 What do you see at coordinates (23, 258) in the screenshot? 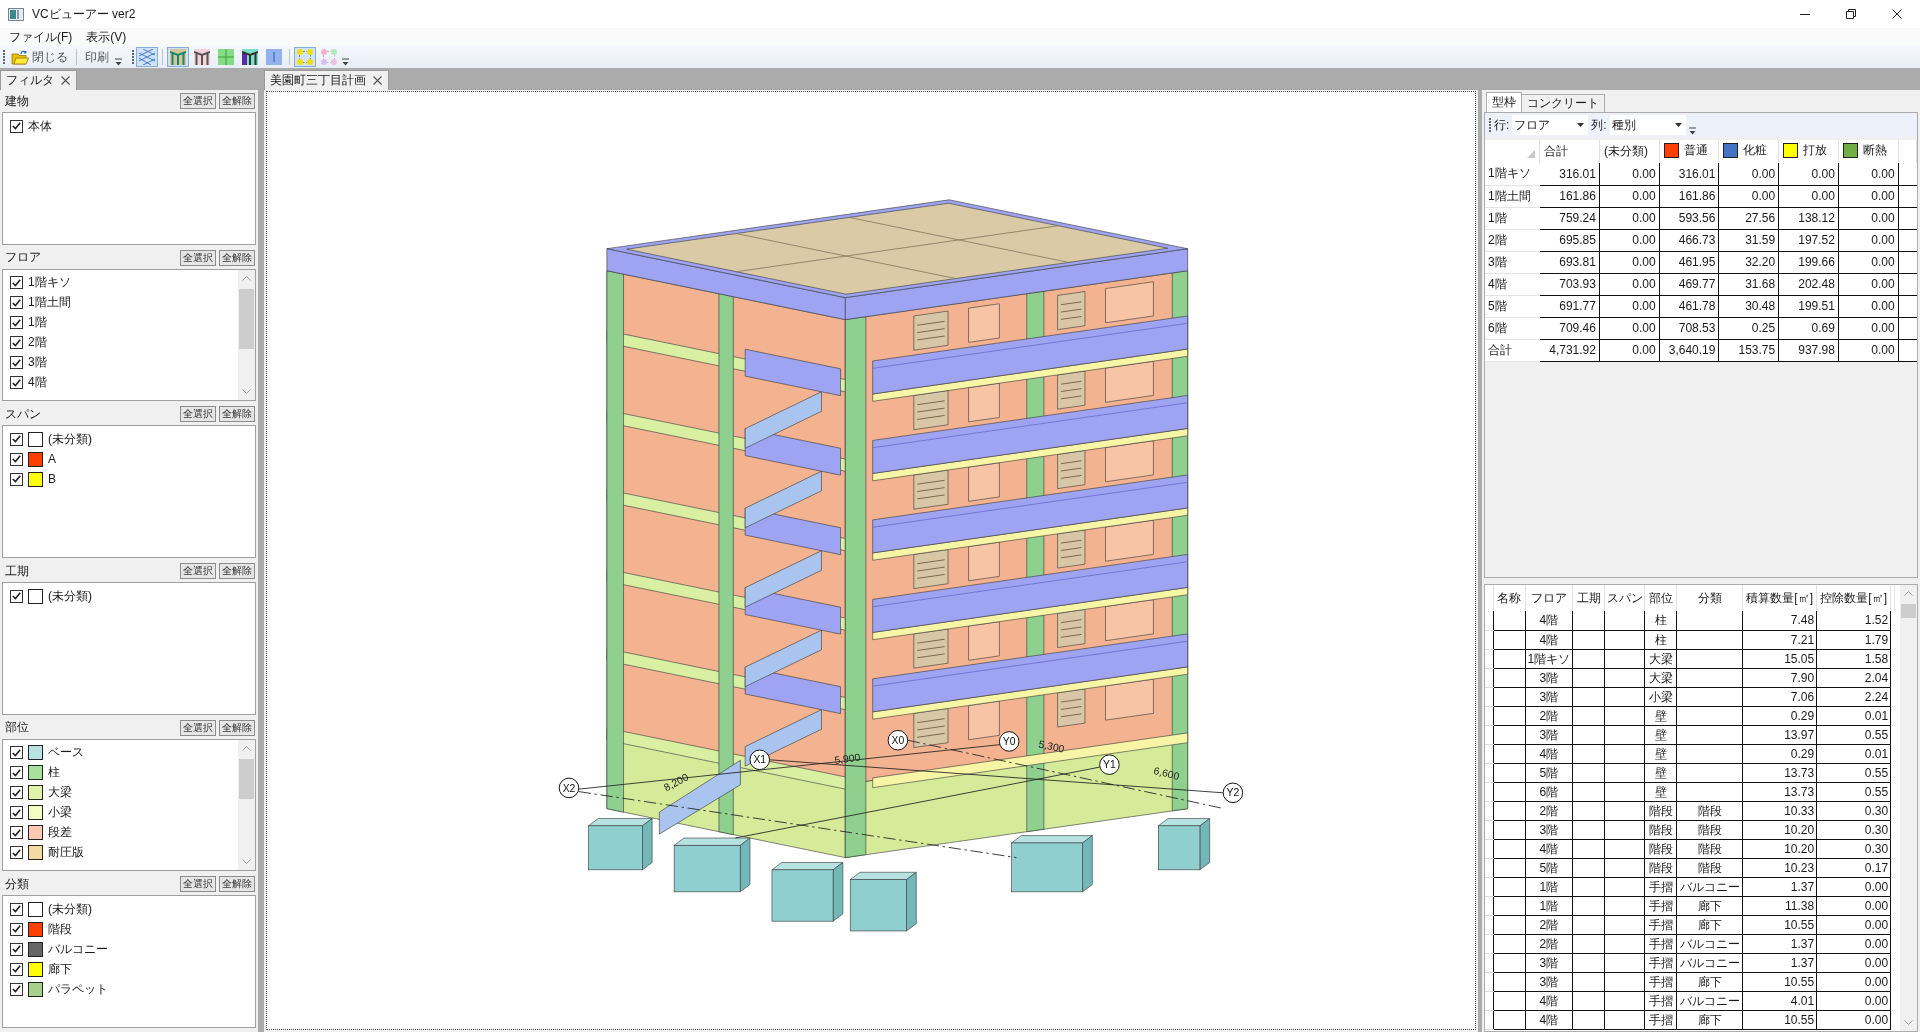
I see `section-title: フロア` at bounding box center [23, 258].